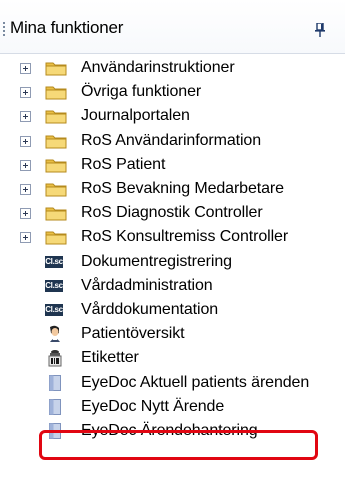 This screenshot has width=345, height=489. Describe the element at coordinates (172, 165) in the screenshot. I see `tree-item: RoS Patient` at that location.